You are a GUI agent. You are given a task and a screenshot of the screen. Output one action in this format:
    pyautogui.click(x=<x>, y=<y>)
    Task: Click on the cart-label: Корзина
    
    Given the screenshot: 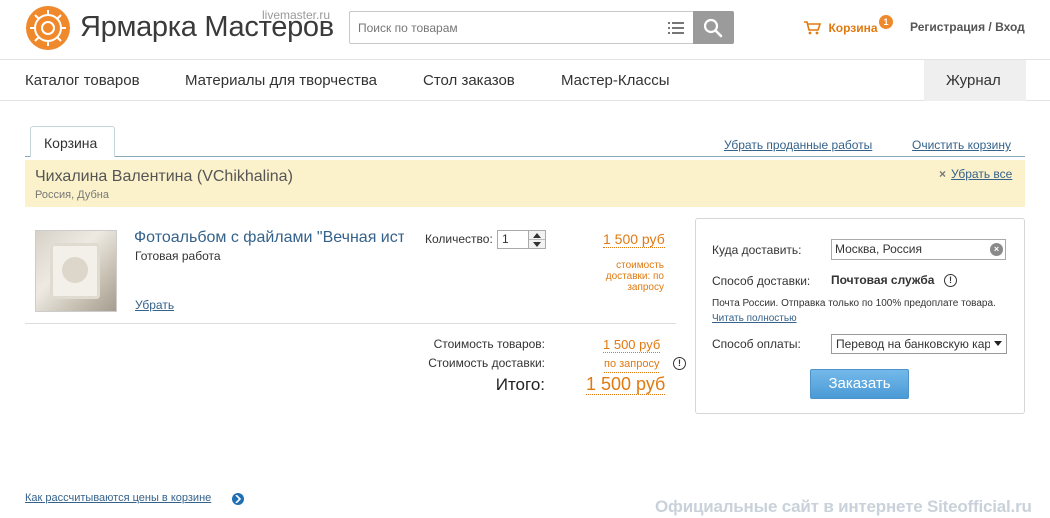 What is the action you would take?
    pyautogui.click(x=853, y=27)
    